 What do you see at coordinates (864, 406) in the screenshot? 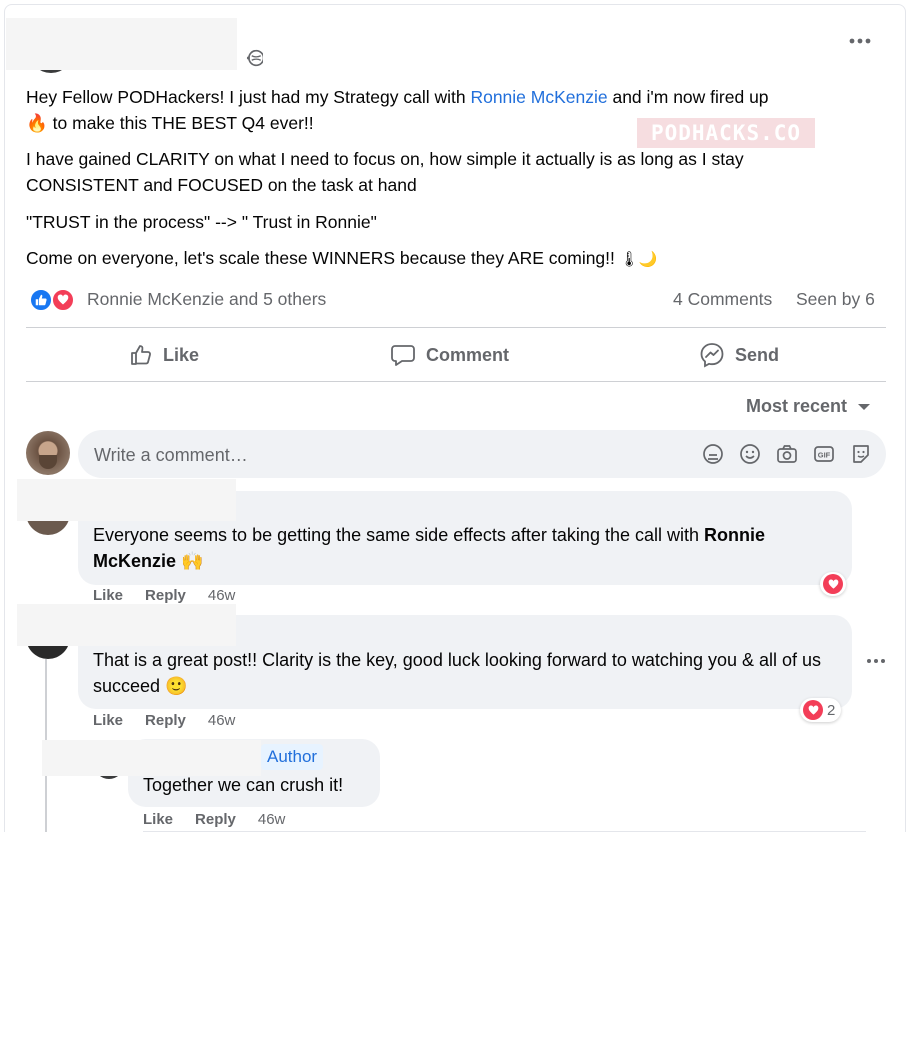
I see `caret-down-icon` at bounding box center [864, 406].